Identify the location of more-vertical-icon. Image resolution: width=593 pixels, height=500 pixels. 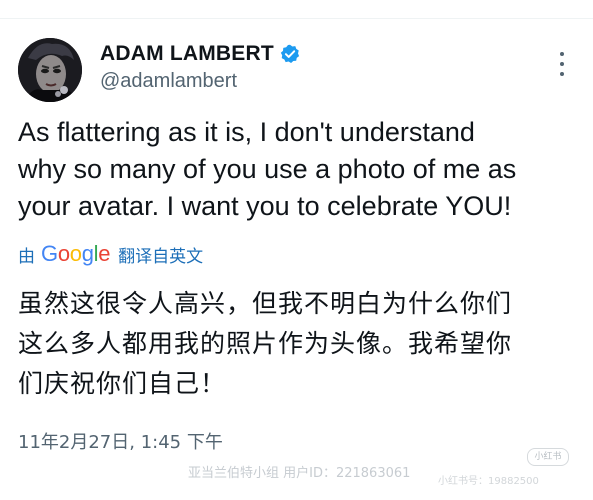
(562, 64).